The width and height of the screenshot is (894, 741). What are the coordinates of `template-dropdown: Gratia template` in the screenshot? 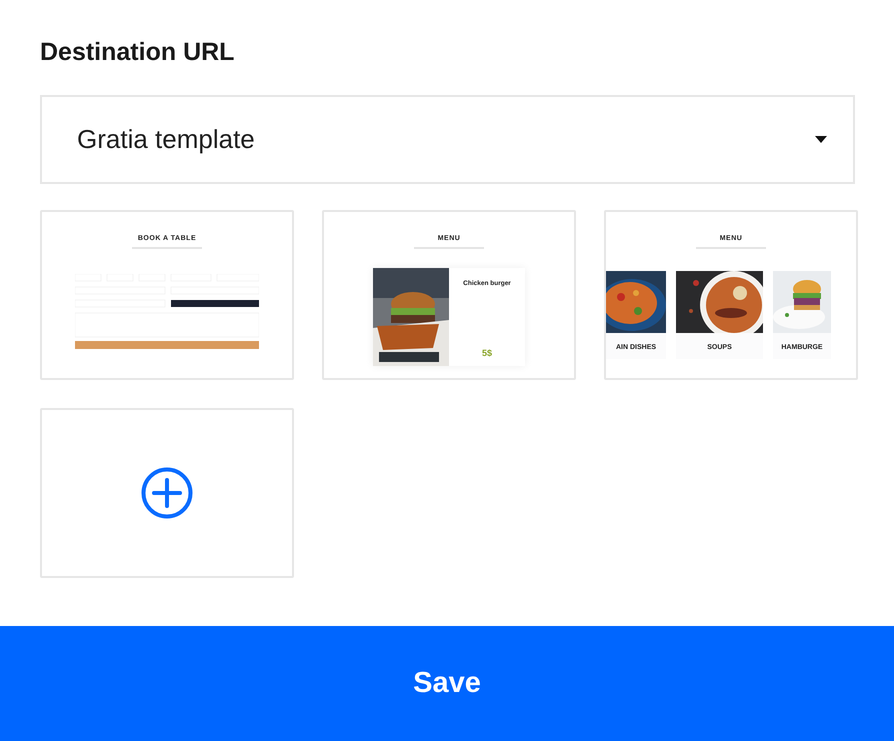 It's located at (447, 139).